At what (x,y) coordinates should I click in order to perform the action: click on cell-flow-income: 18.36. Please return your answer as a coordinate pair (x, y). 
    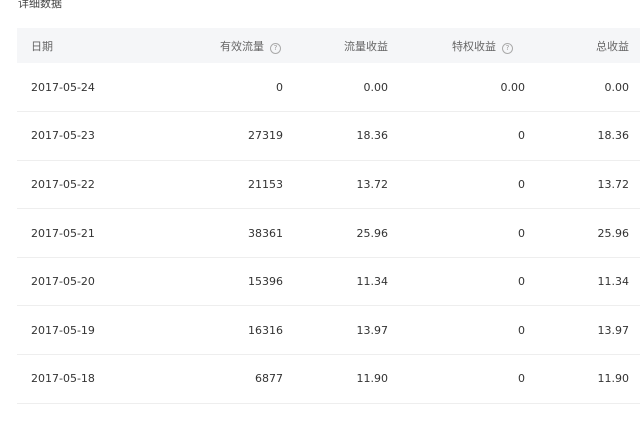
    Looking at the image, I should click on (372, 136).